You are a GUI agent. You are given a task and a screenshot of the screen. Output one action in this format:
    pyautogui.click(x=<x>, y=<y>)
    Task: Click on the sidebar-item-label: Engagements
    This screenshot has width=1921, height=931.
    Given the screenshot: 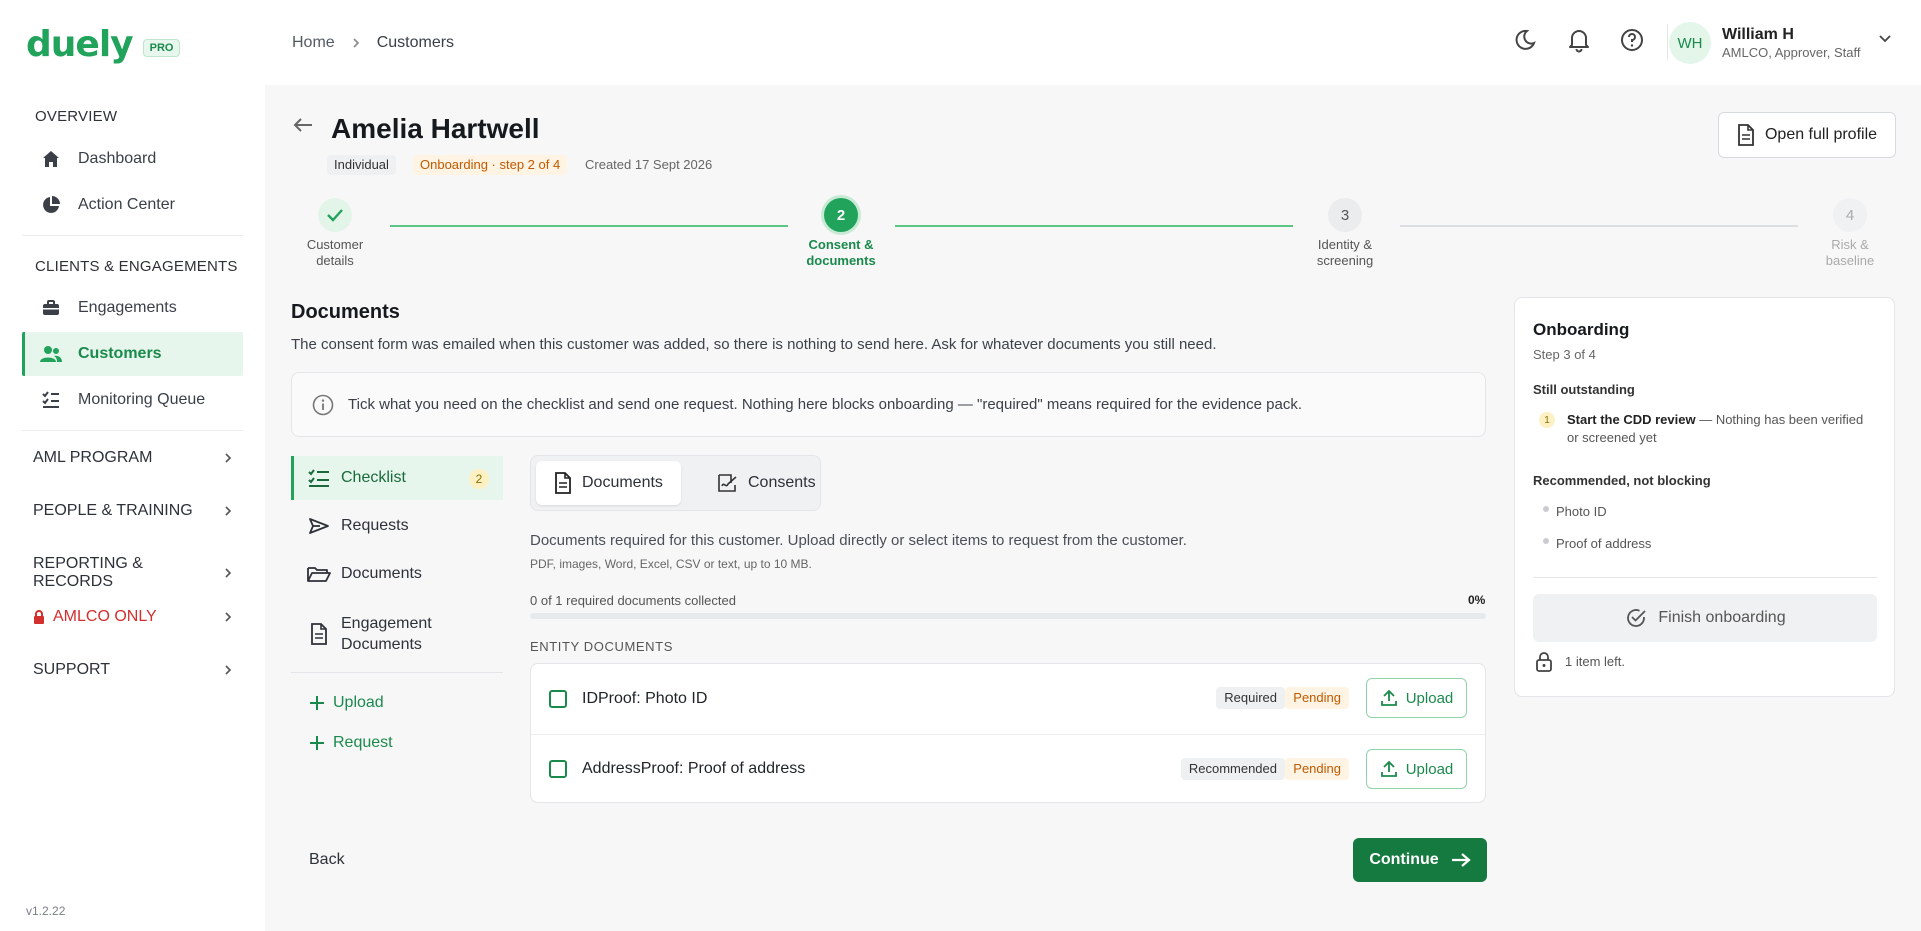 What is the action you would take?
    pyautogui.click(x=127, y=307)
    